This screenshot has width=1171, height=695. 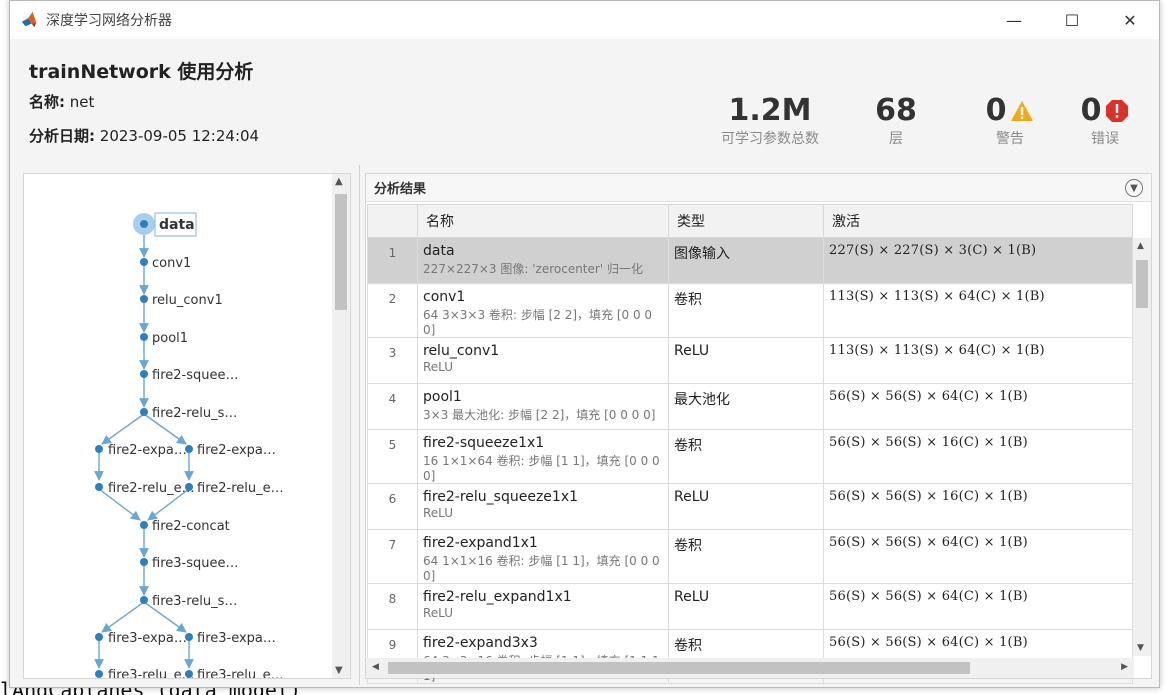 What do you see at coordinates (1124, 667) in the screenshot?
I see `scroll-right-icon: ▶` at bounding box center [1124, 667].